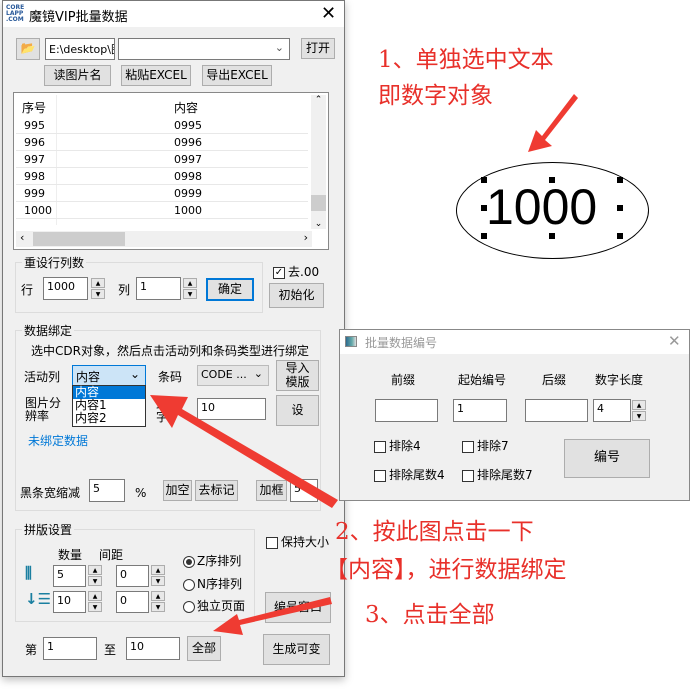  Describe the element at coordinates (434, 532) in the screenshot. I see `annotation-2-line1: 2、按此图点击一下` at that location.